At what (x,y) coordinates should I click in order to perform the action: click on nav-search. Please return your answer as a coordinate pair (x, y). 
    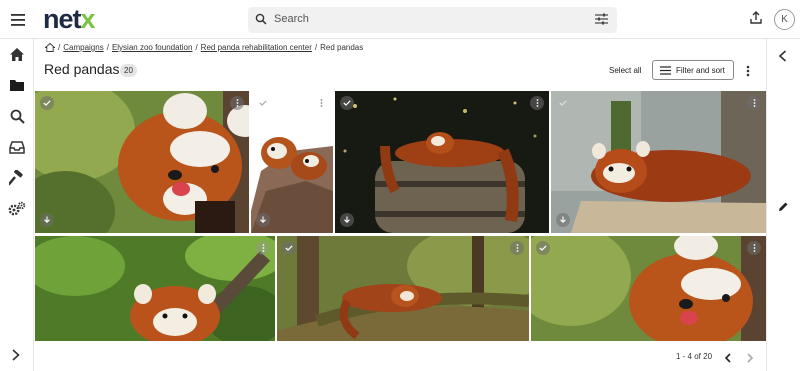
    Looking at the image, I should click on (17, 116).